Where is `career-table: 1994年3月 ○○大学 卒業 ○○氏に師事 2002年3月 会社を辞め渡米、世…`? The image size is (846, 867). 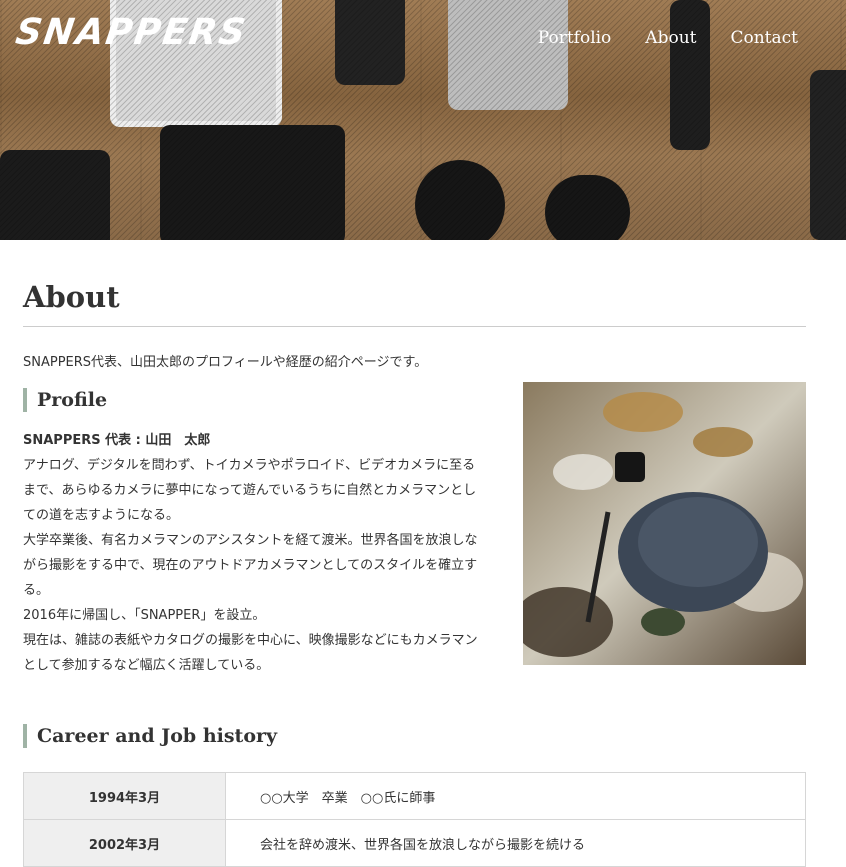 career-table: 1994年3月 ○○大学 卒業 ○○氏に師事 2002年3月 会社を辞め渡米、世… is located at coordinates (414, 819).